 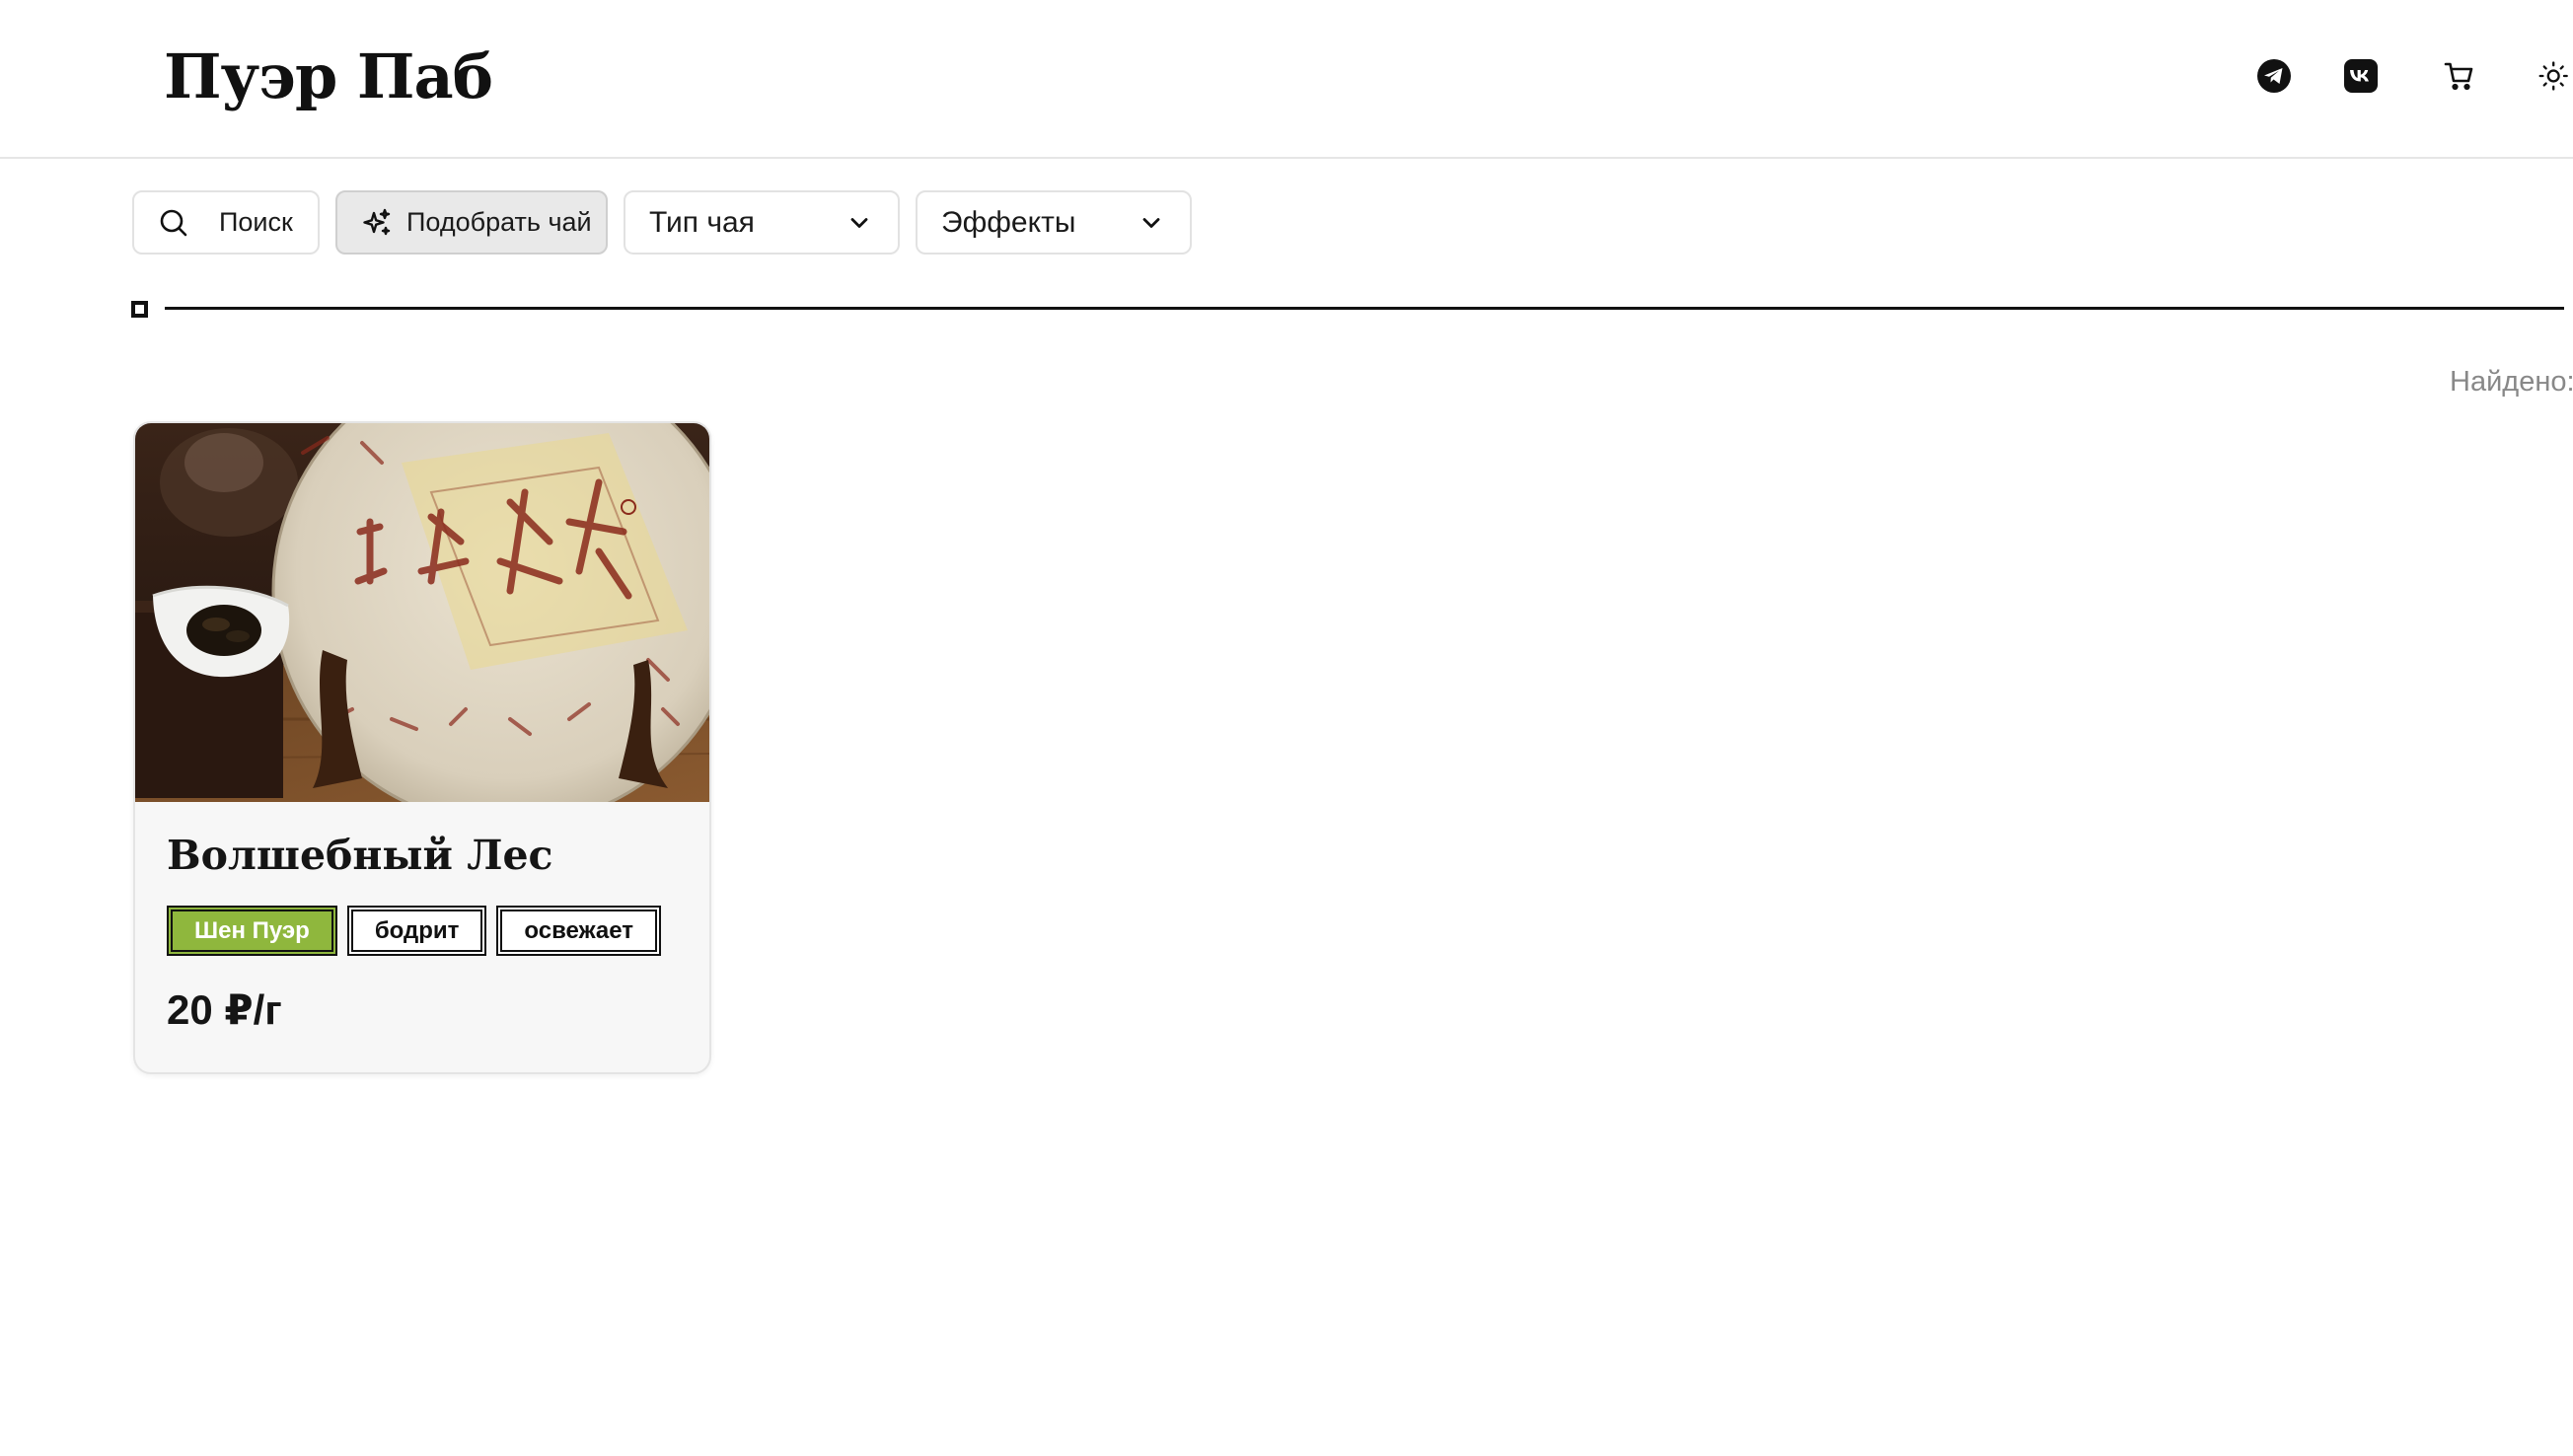 What do you see at coordinates (499, 222) in the screenshot?
I see `pick-tea-label: Подобрать чай` at bounding box center [499, 222].